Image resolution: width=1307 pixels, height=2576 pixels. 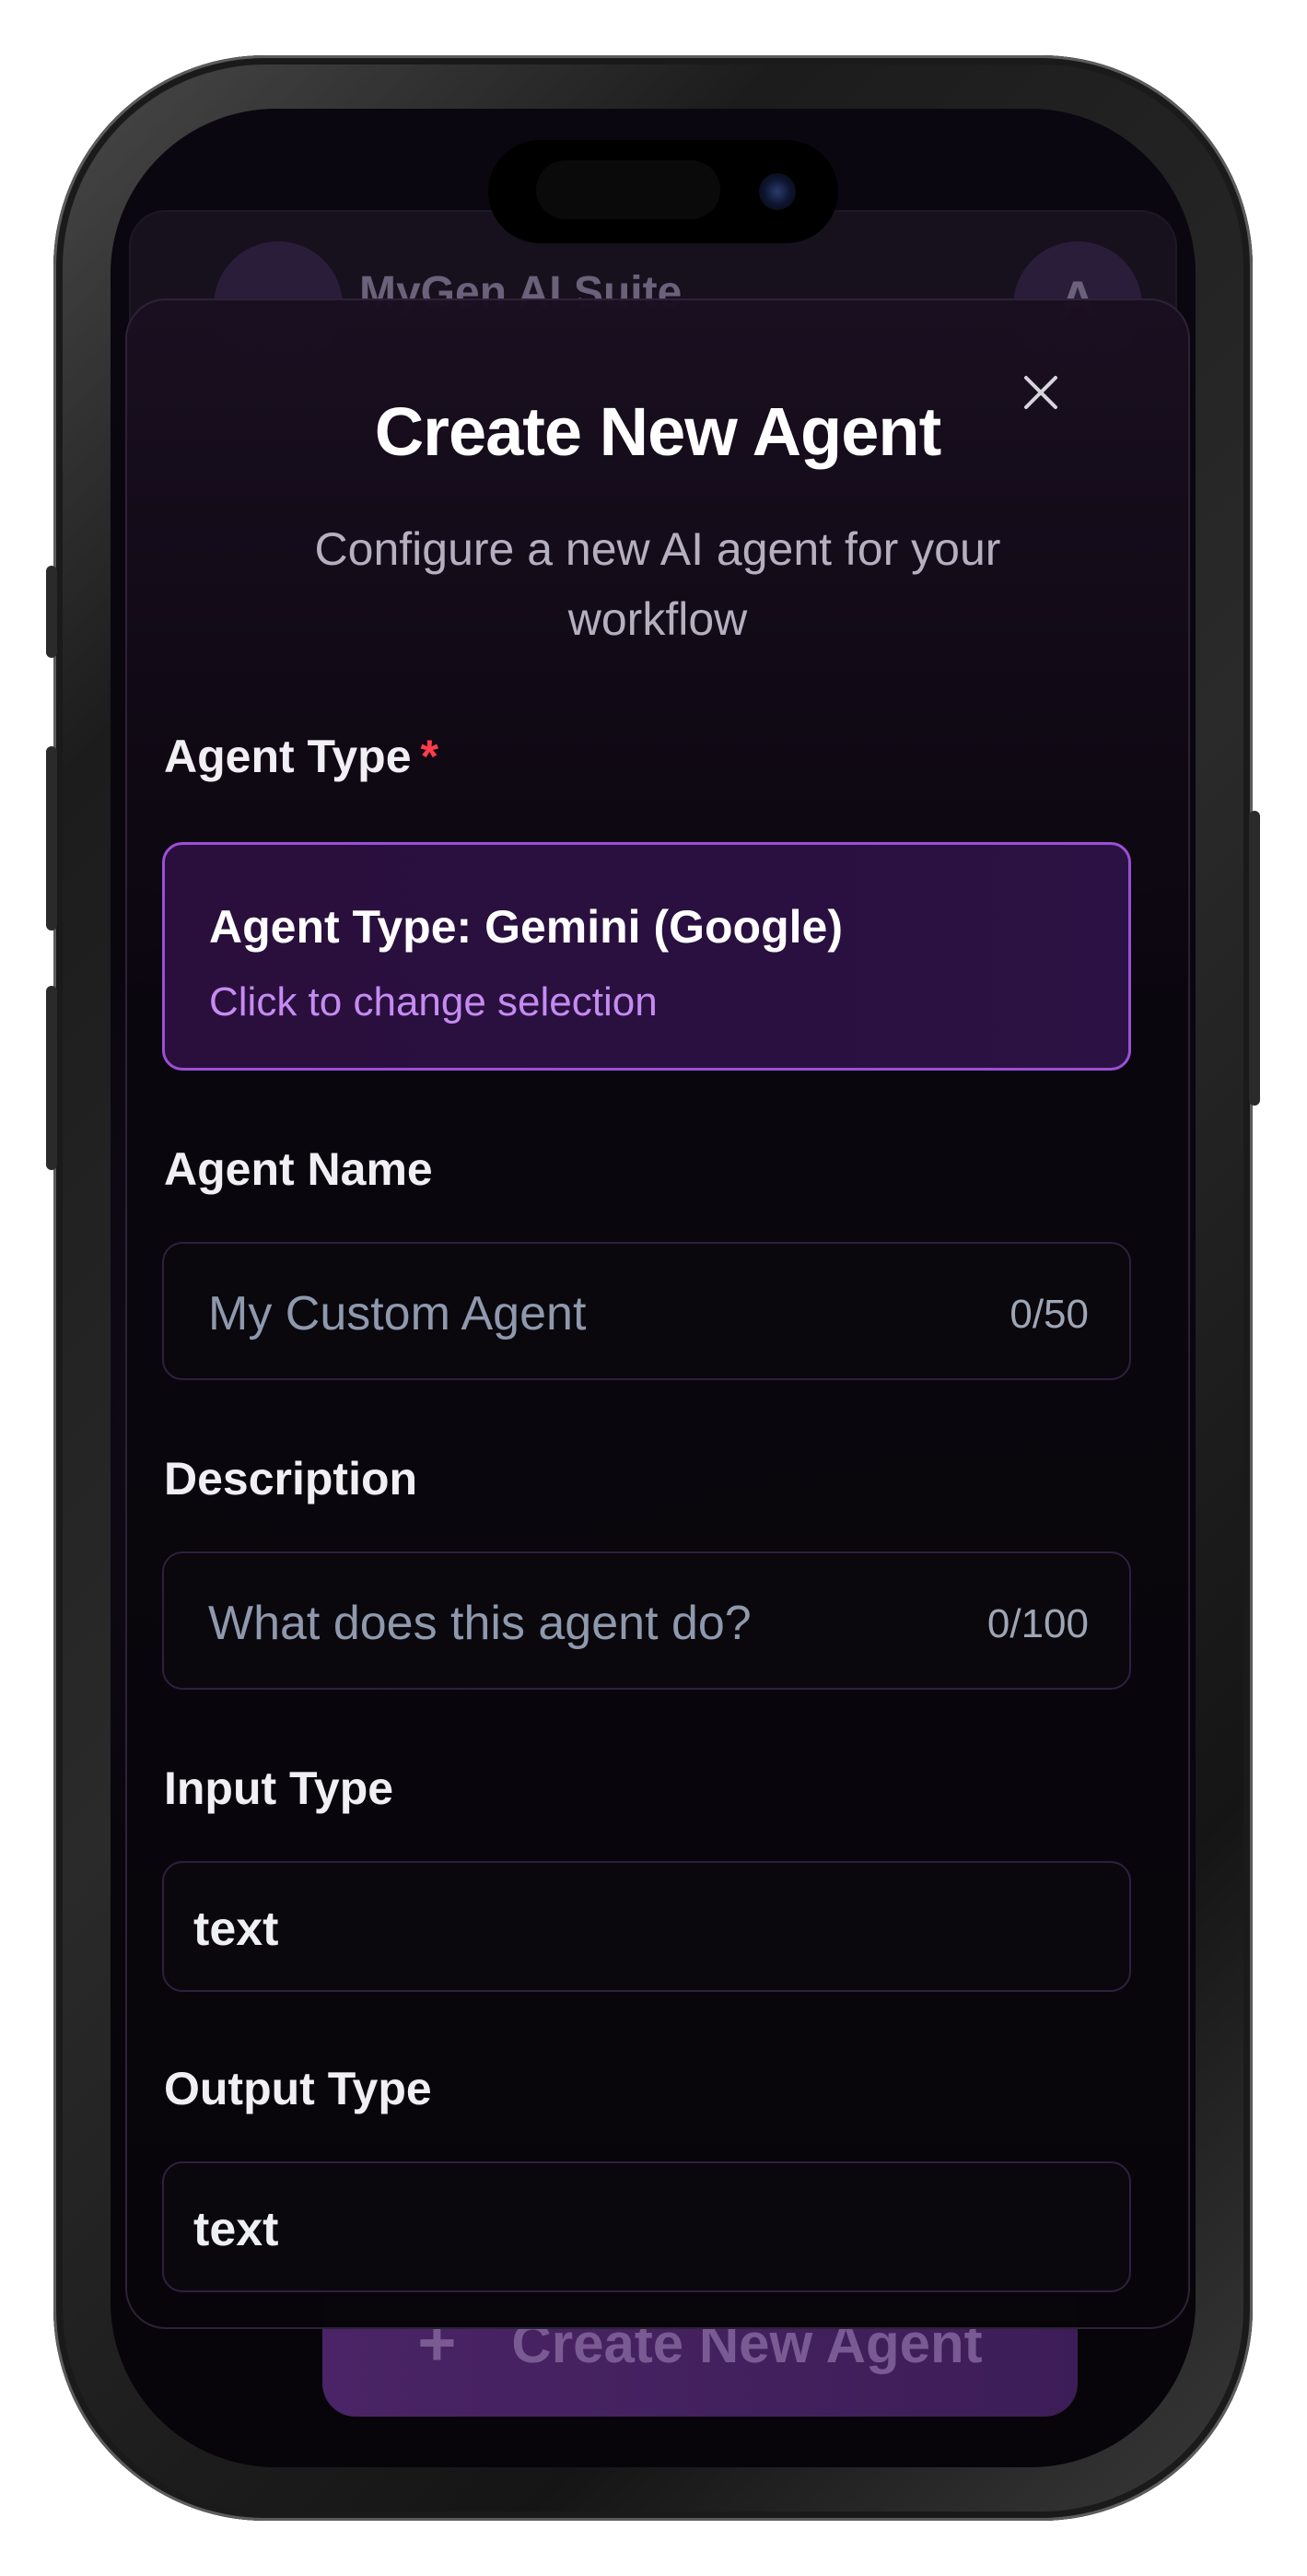 I want to click on description-label: Description, so click(x=291, y=1479).